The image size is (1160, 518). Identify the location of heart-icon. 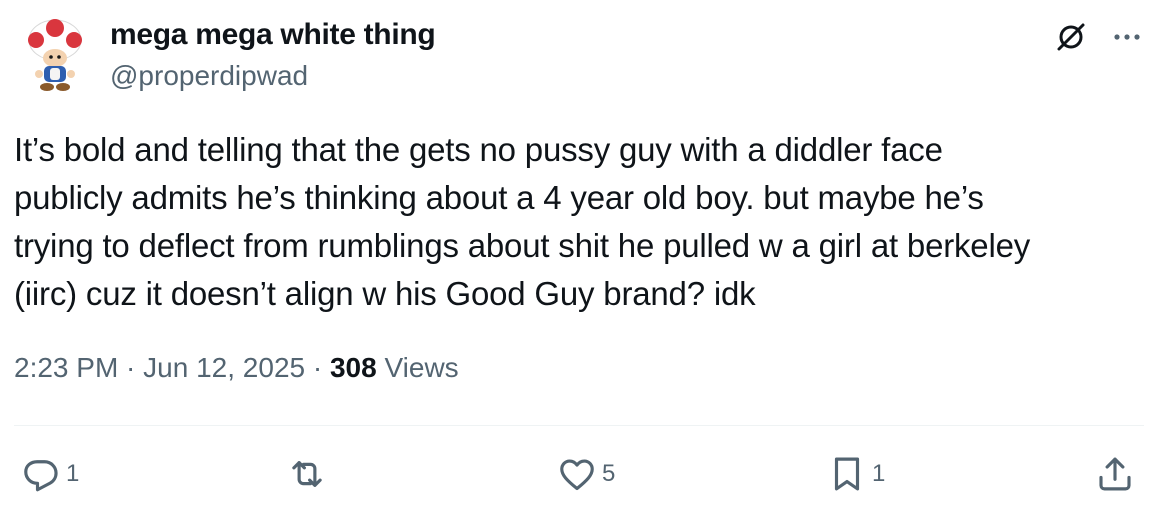
(577, 474).